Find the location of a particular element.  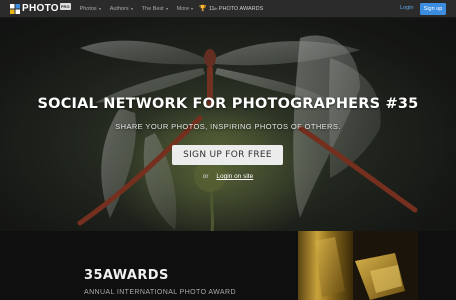

hero-login-line: or Login on site is located at coordinates (228, 176).